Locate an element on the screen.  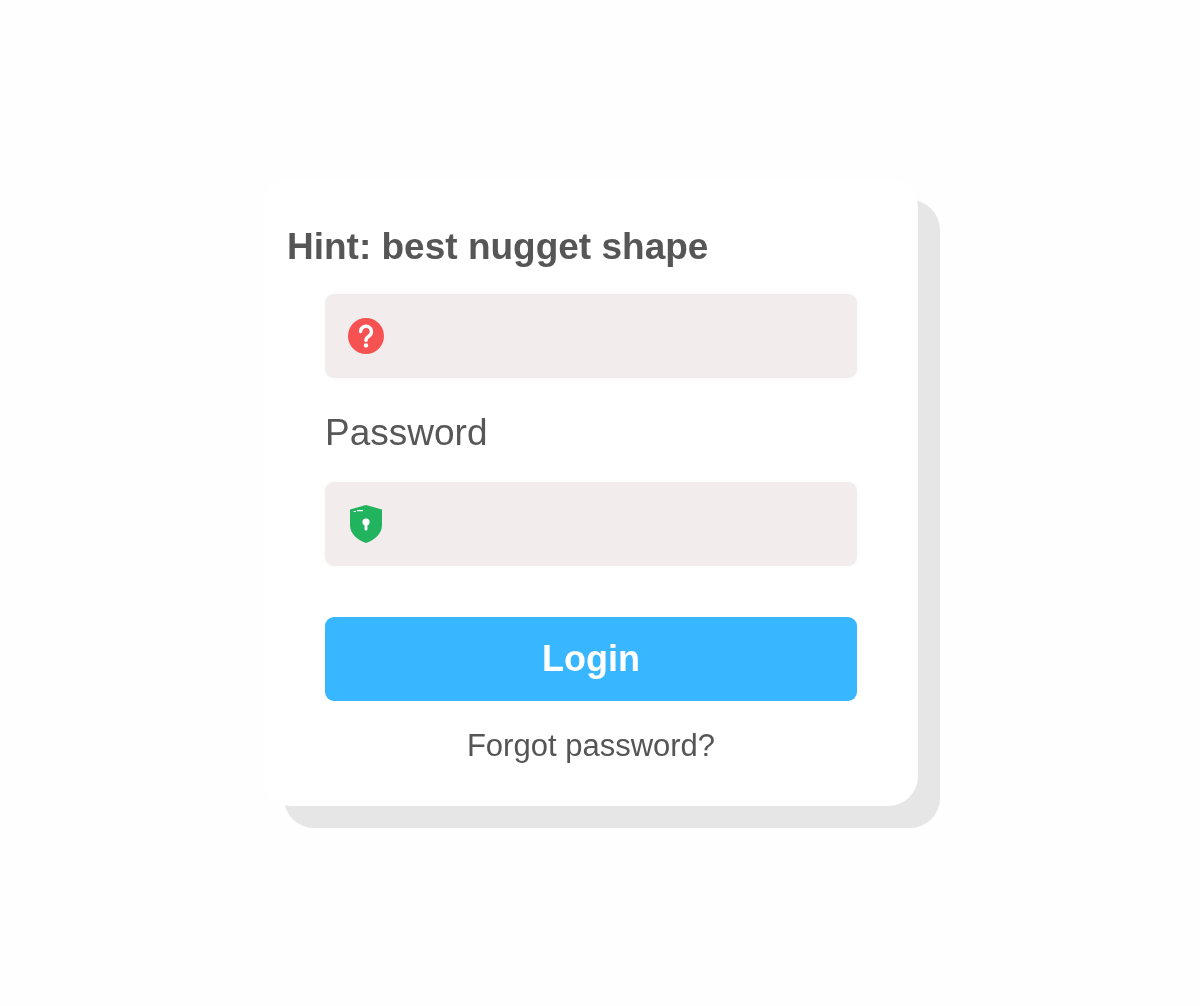
field-label: Password is located at coordinates (407, 433).